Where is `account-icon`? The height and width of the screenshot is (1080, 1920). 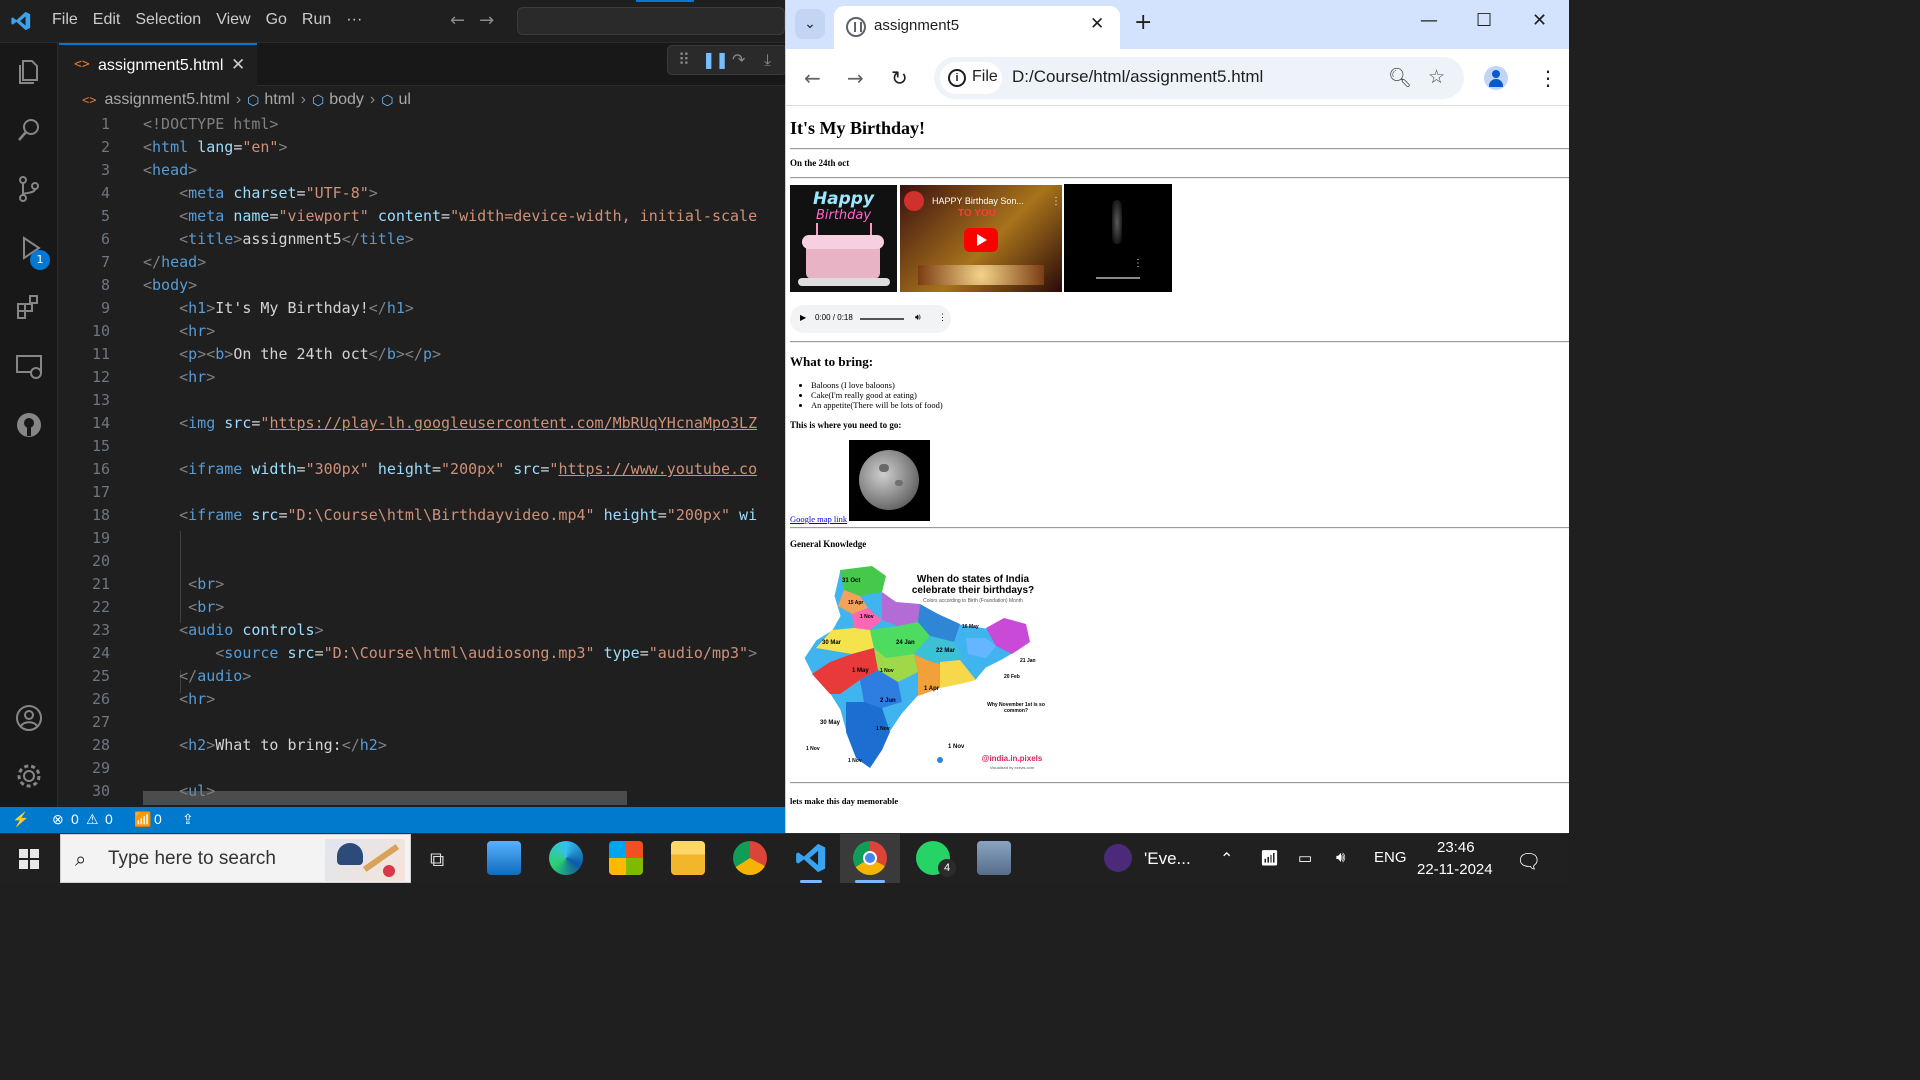 account-icon is located at coordinates (29, 718).